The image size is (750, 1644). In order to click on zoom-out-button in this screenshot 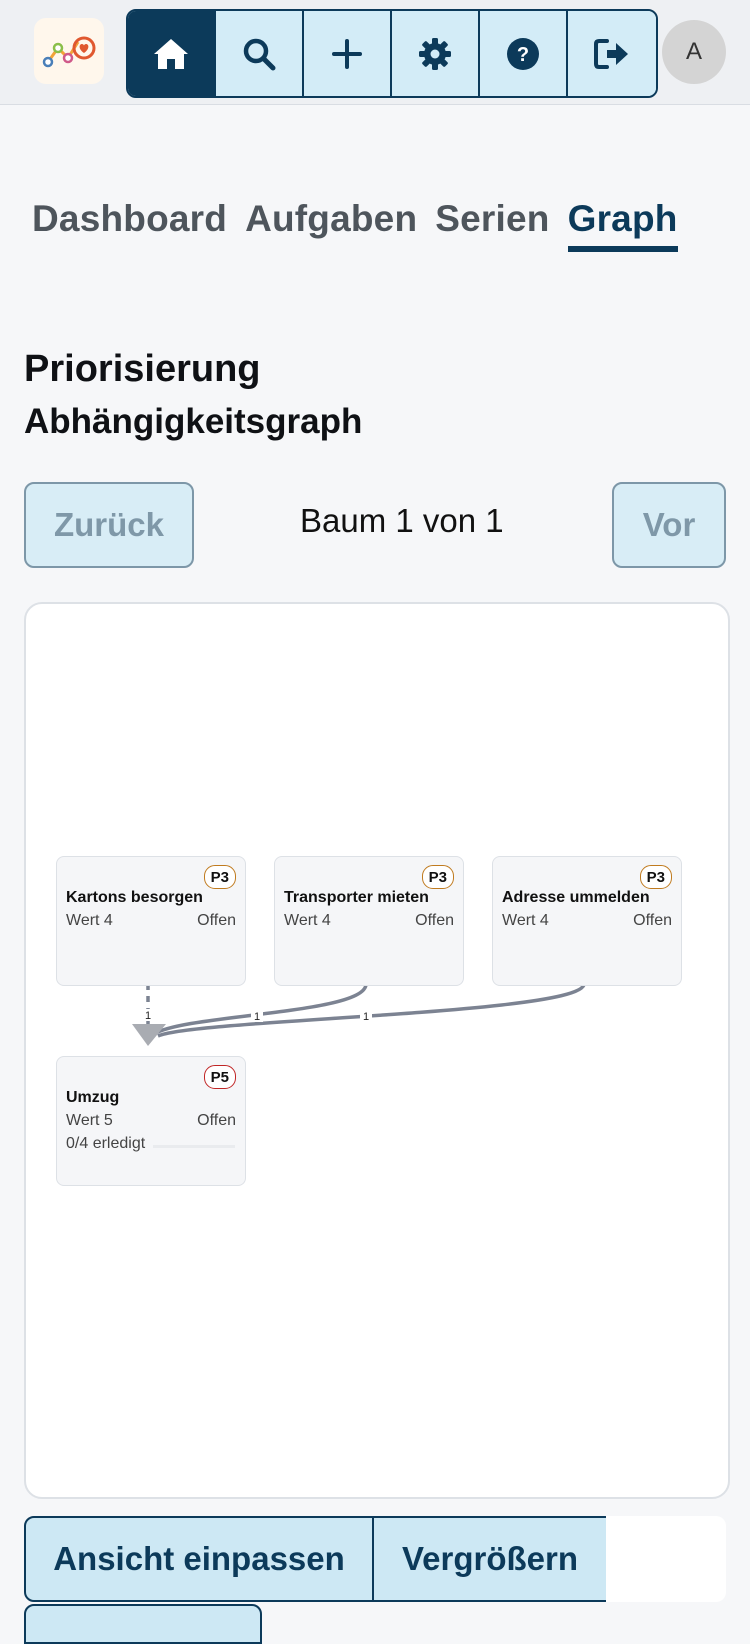, I will do `click(143, 1624)`.